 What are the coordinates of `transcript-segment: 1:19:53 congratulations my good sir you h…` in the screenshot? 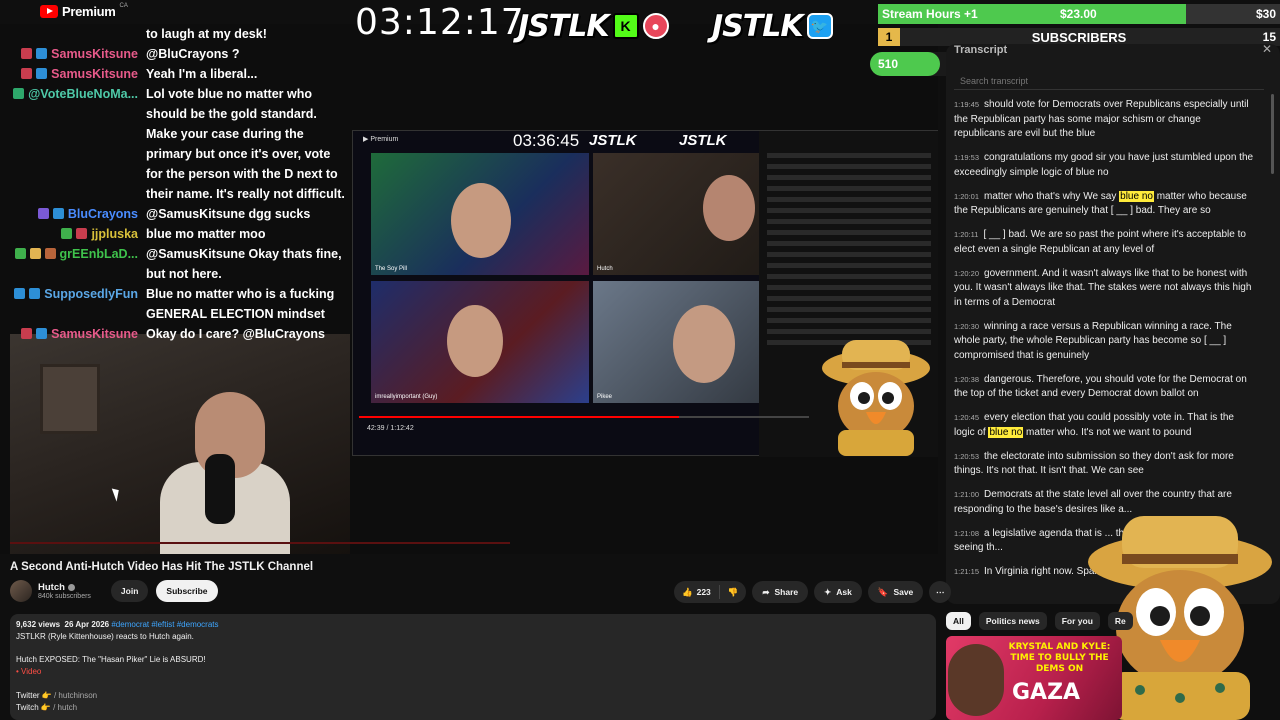 It's located at (1104, 165).